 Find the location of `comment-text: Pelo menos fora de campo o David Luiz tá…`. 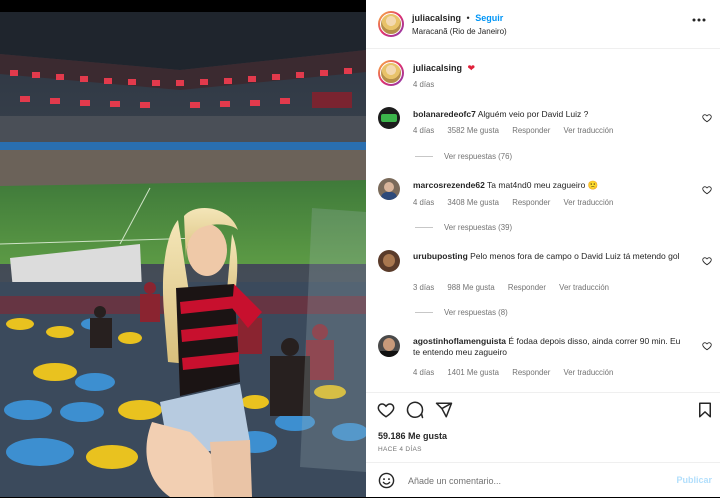

comment-text: Pelo menos fora de campo o David Luiz tá… is located at coordinates (575, 256).